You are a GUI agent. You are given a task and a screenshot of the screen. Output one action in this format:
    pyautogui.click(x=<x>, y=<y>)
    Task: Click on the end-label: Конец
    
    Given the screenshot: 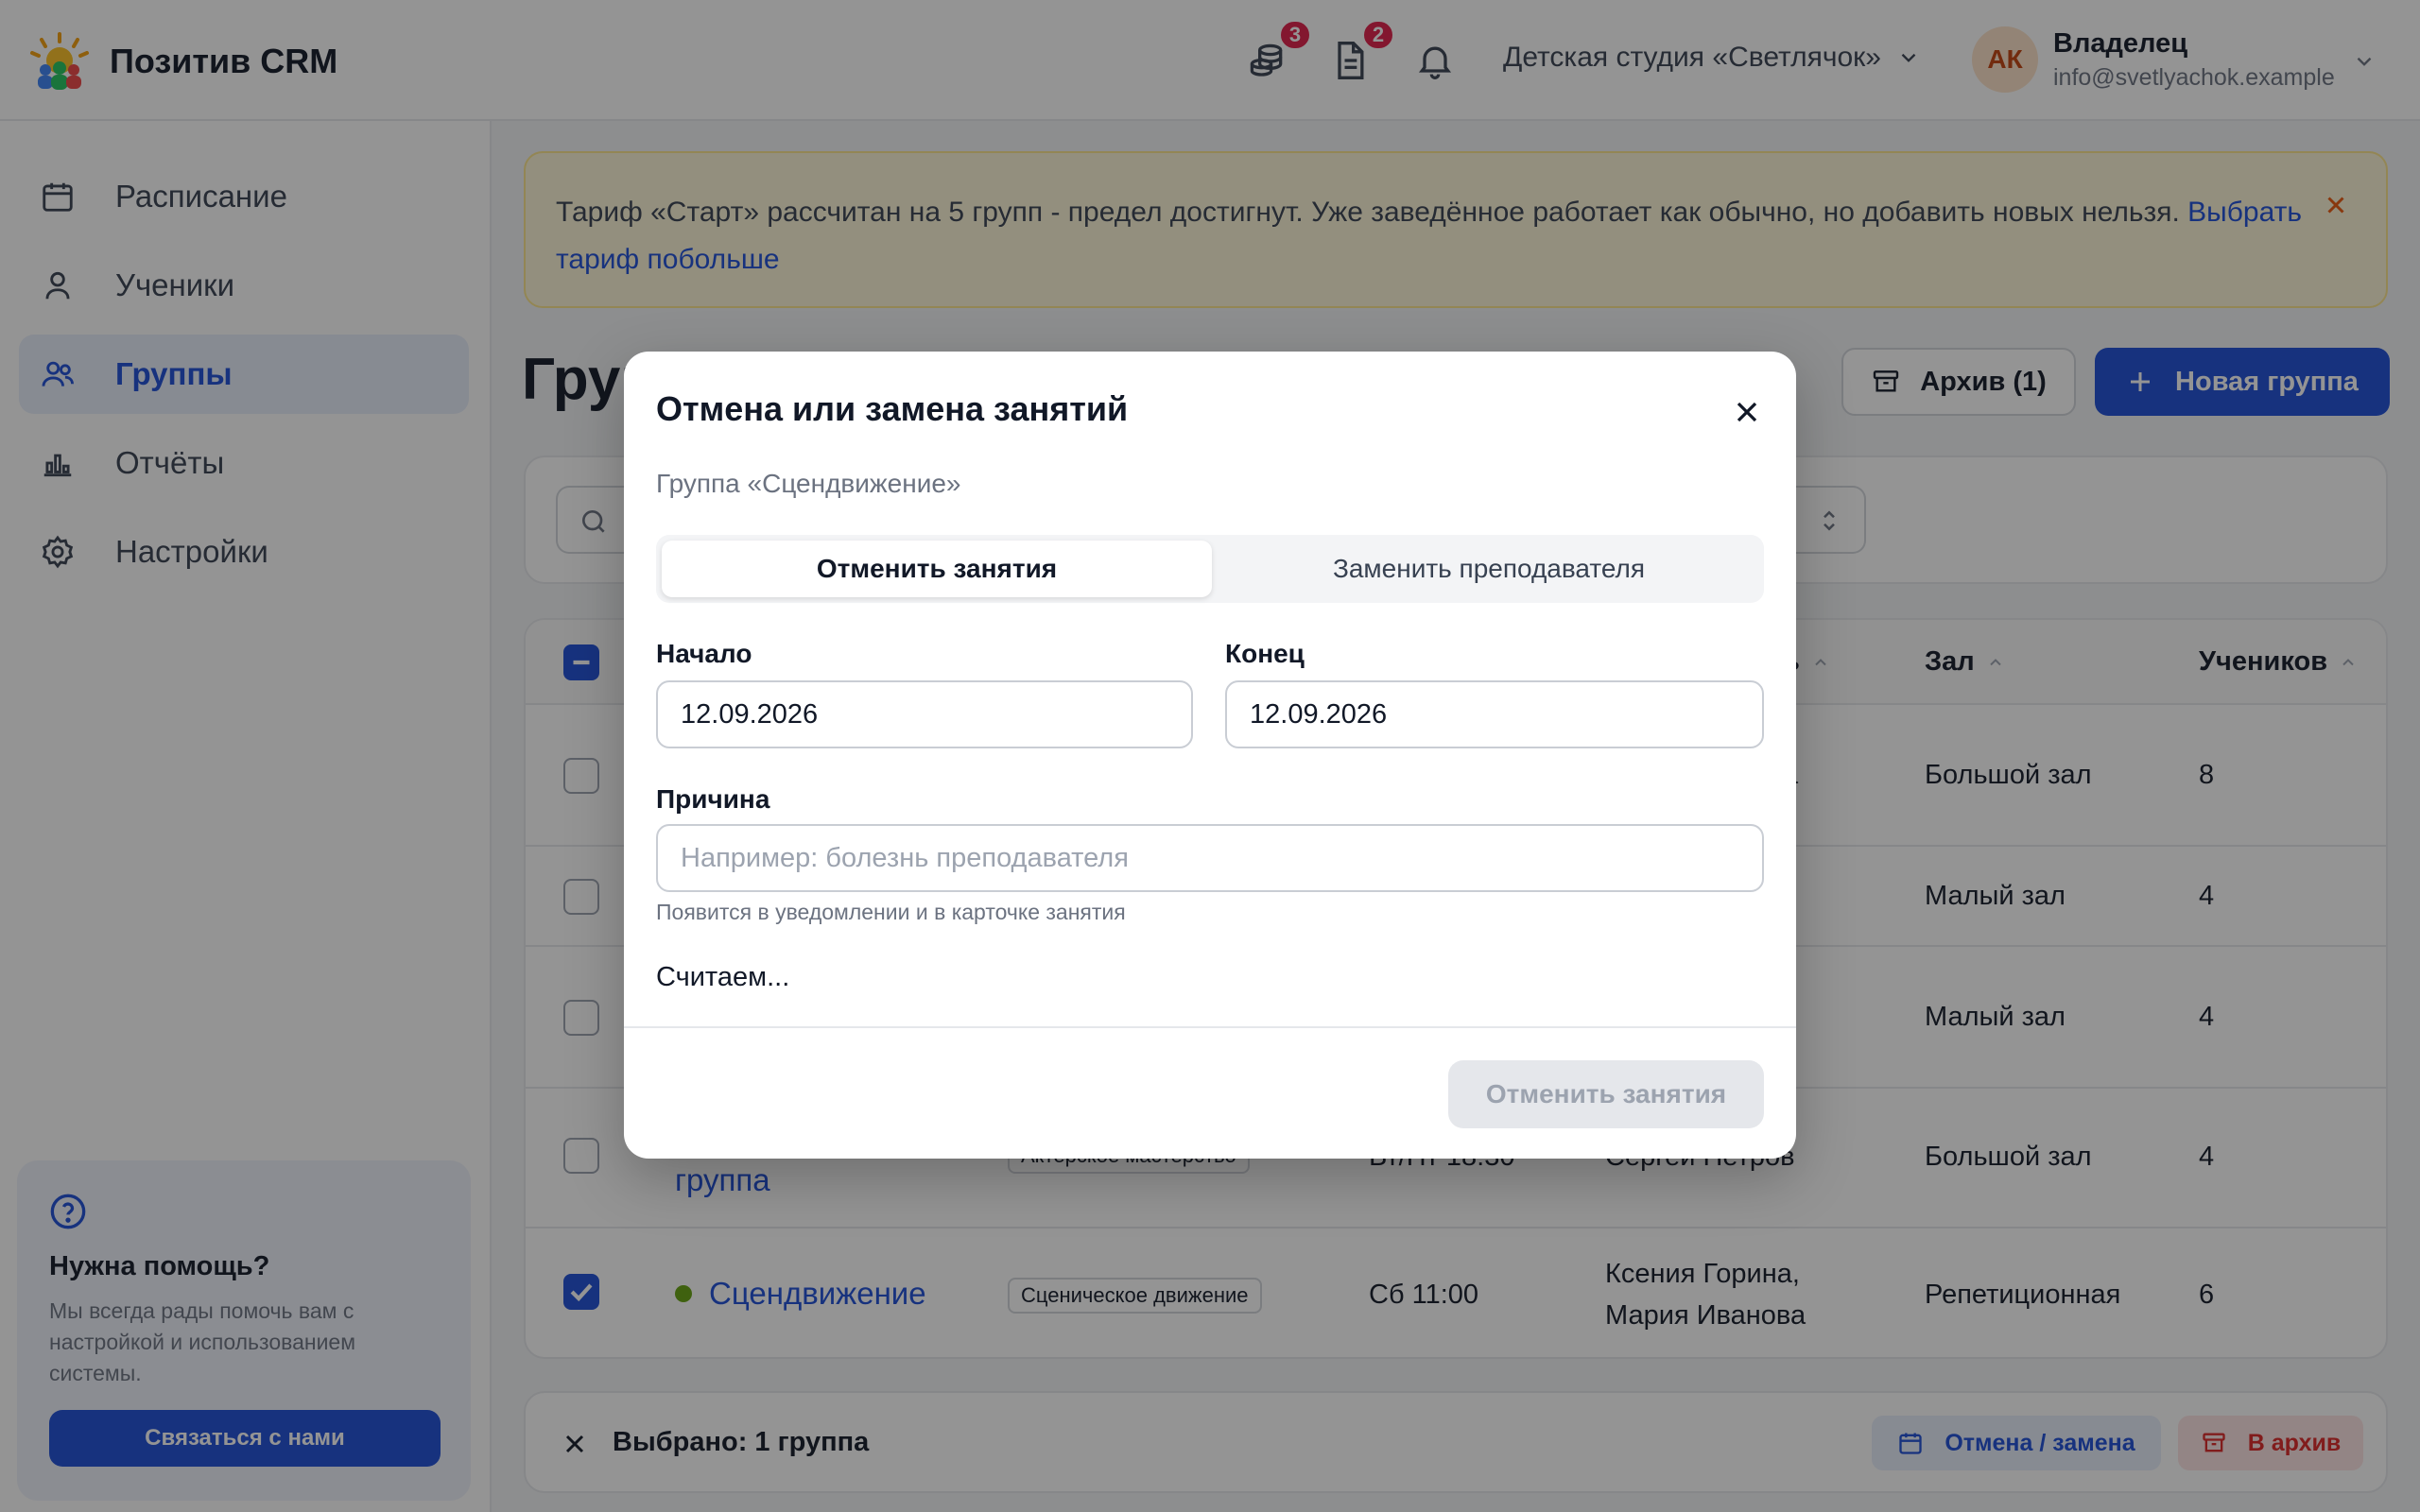 What is the action you would take?
    pyautogui.click(x=1265, y=653)
    